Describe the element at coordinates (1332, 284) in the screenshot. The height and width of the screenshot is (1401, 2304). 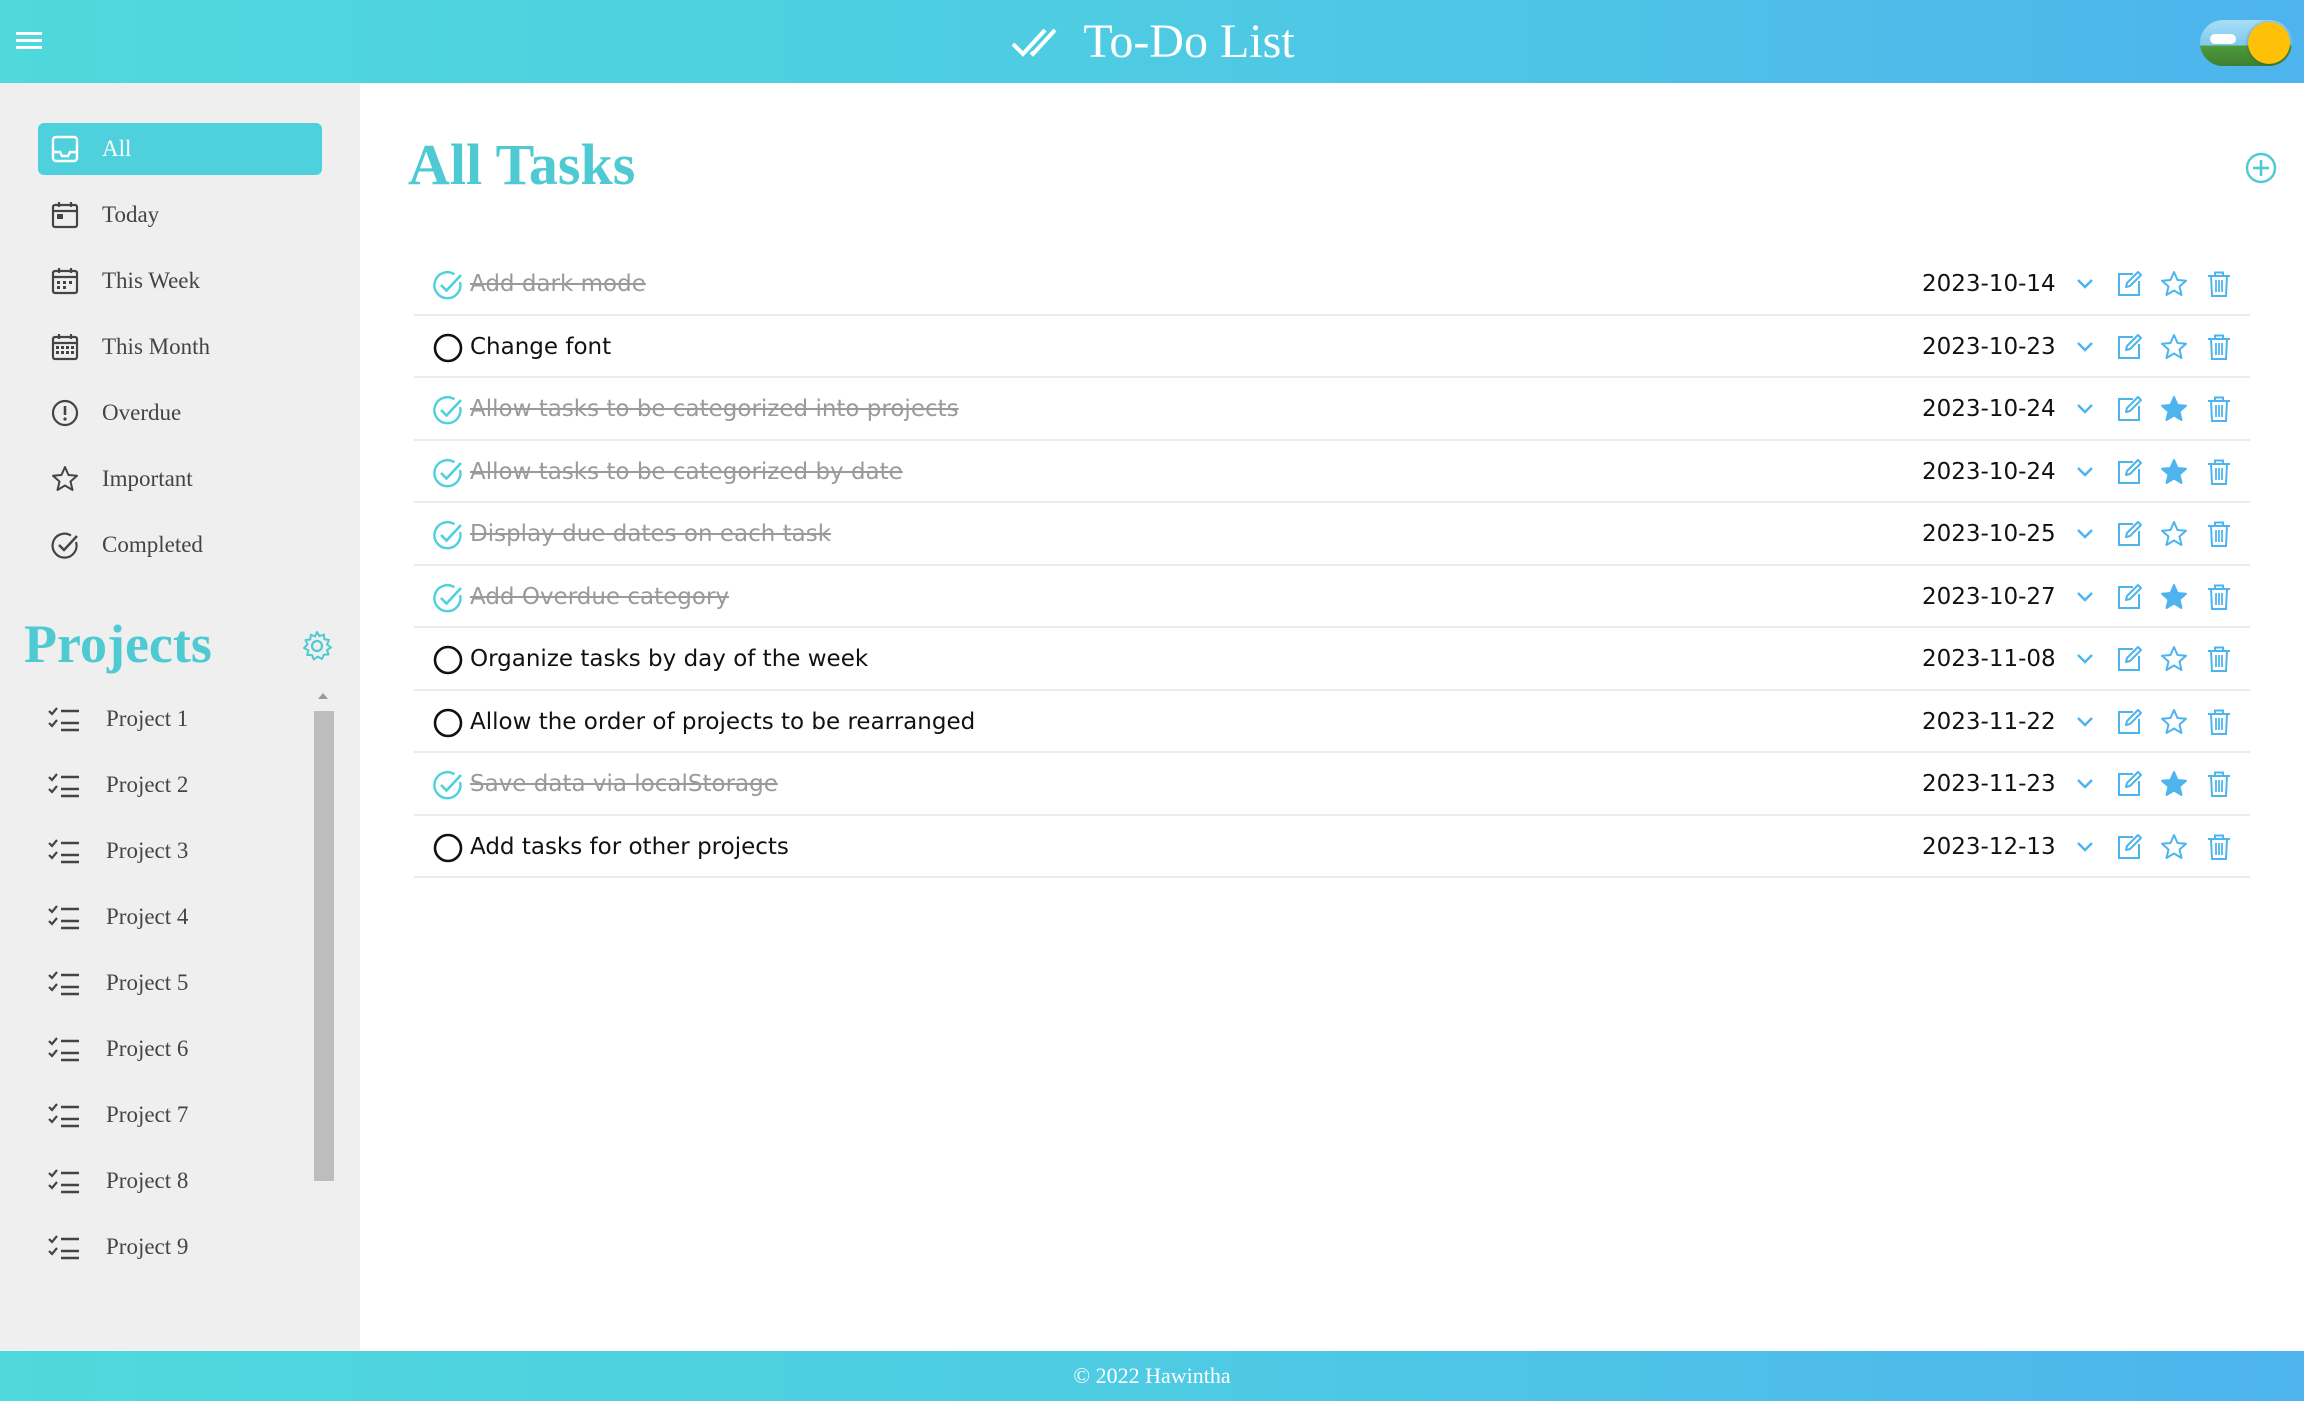
I see `task-row: Add dark mode 2023-10-14` at that location.